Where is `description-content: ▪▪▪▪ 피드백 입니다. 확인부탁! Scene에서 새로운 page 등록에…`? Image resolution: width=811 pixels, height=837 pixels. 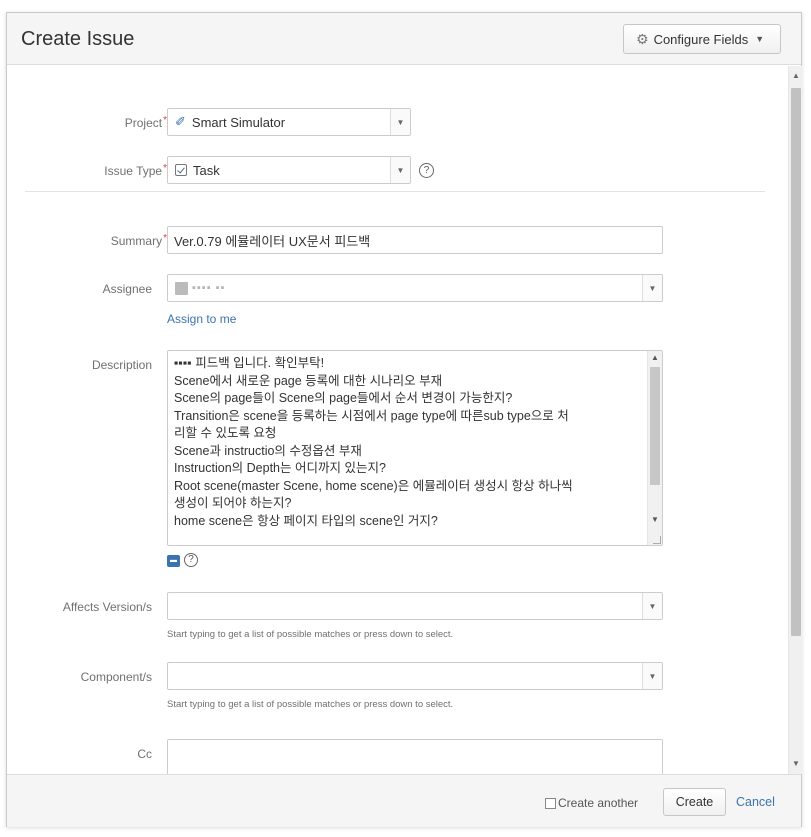 description-content: ▪▪▪▪ 피드백 입니다. 확인부탁! Scene에서 새로운 page 등록에… is located at coordinates (409, 442).